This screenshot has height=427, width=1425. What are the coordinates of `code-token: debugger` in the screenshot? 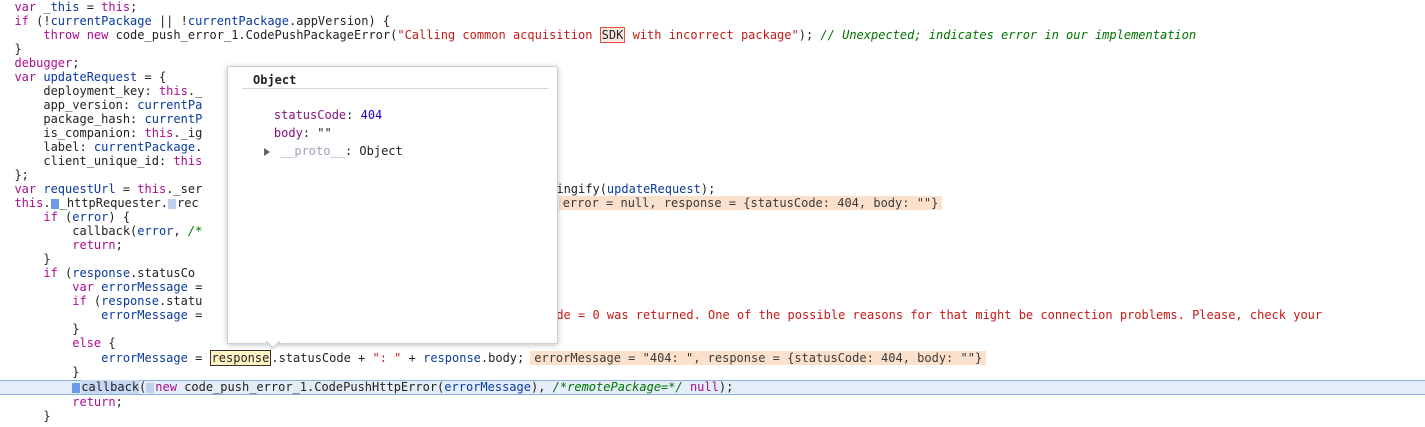 It's located at (36, 63).